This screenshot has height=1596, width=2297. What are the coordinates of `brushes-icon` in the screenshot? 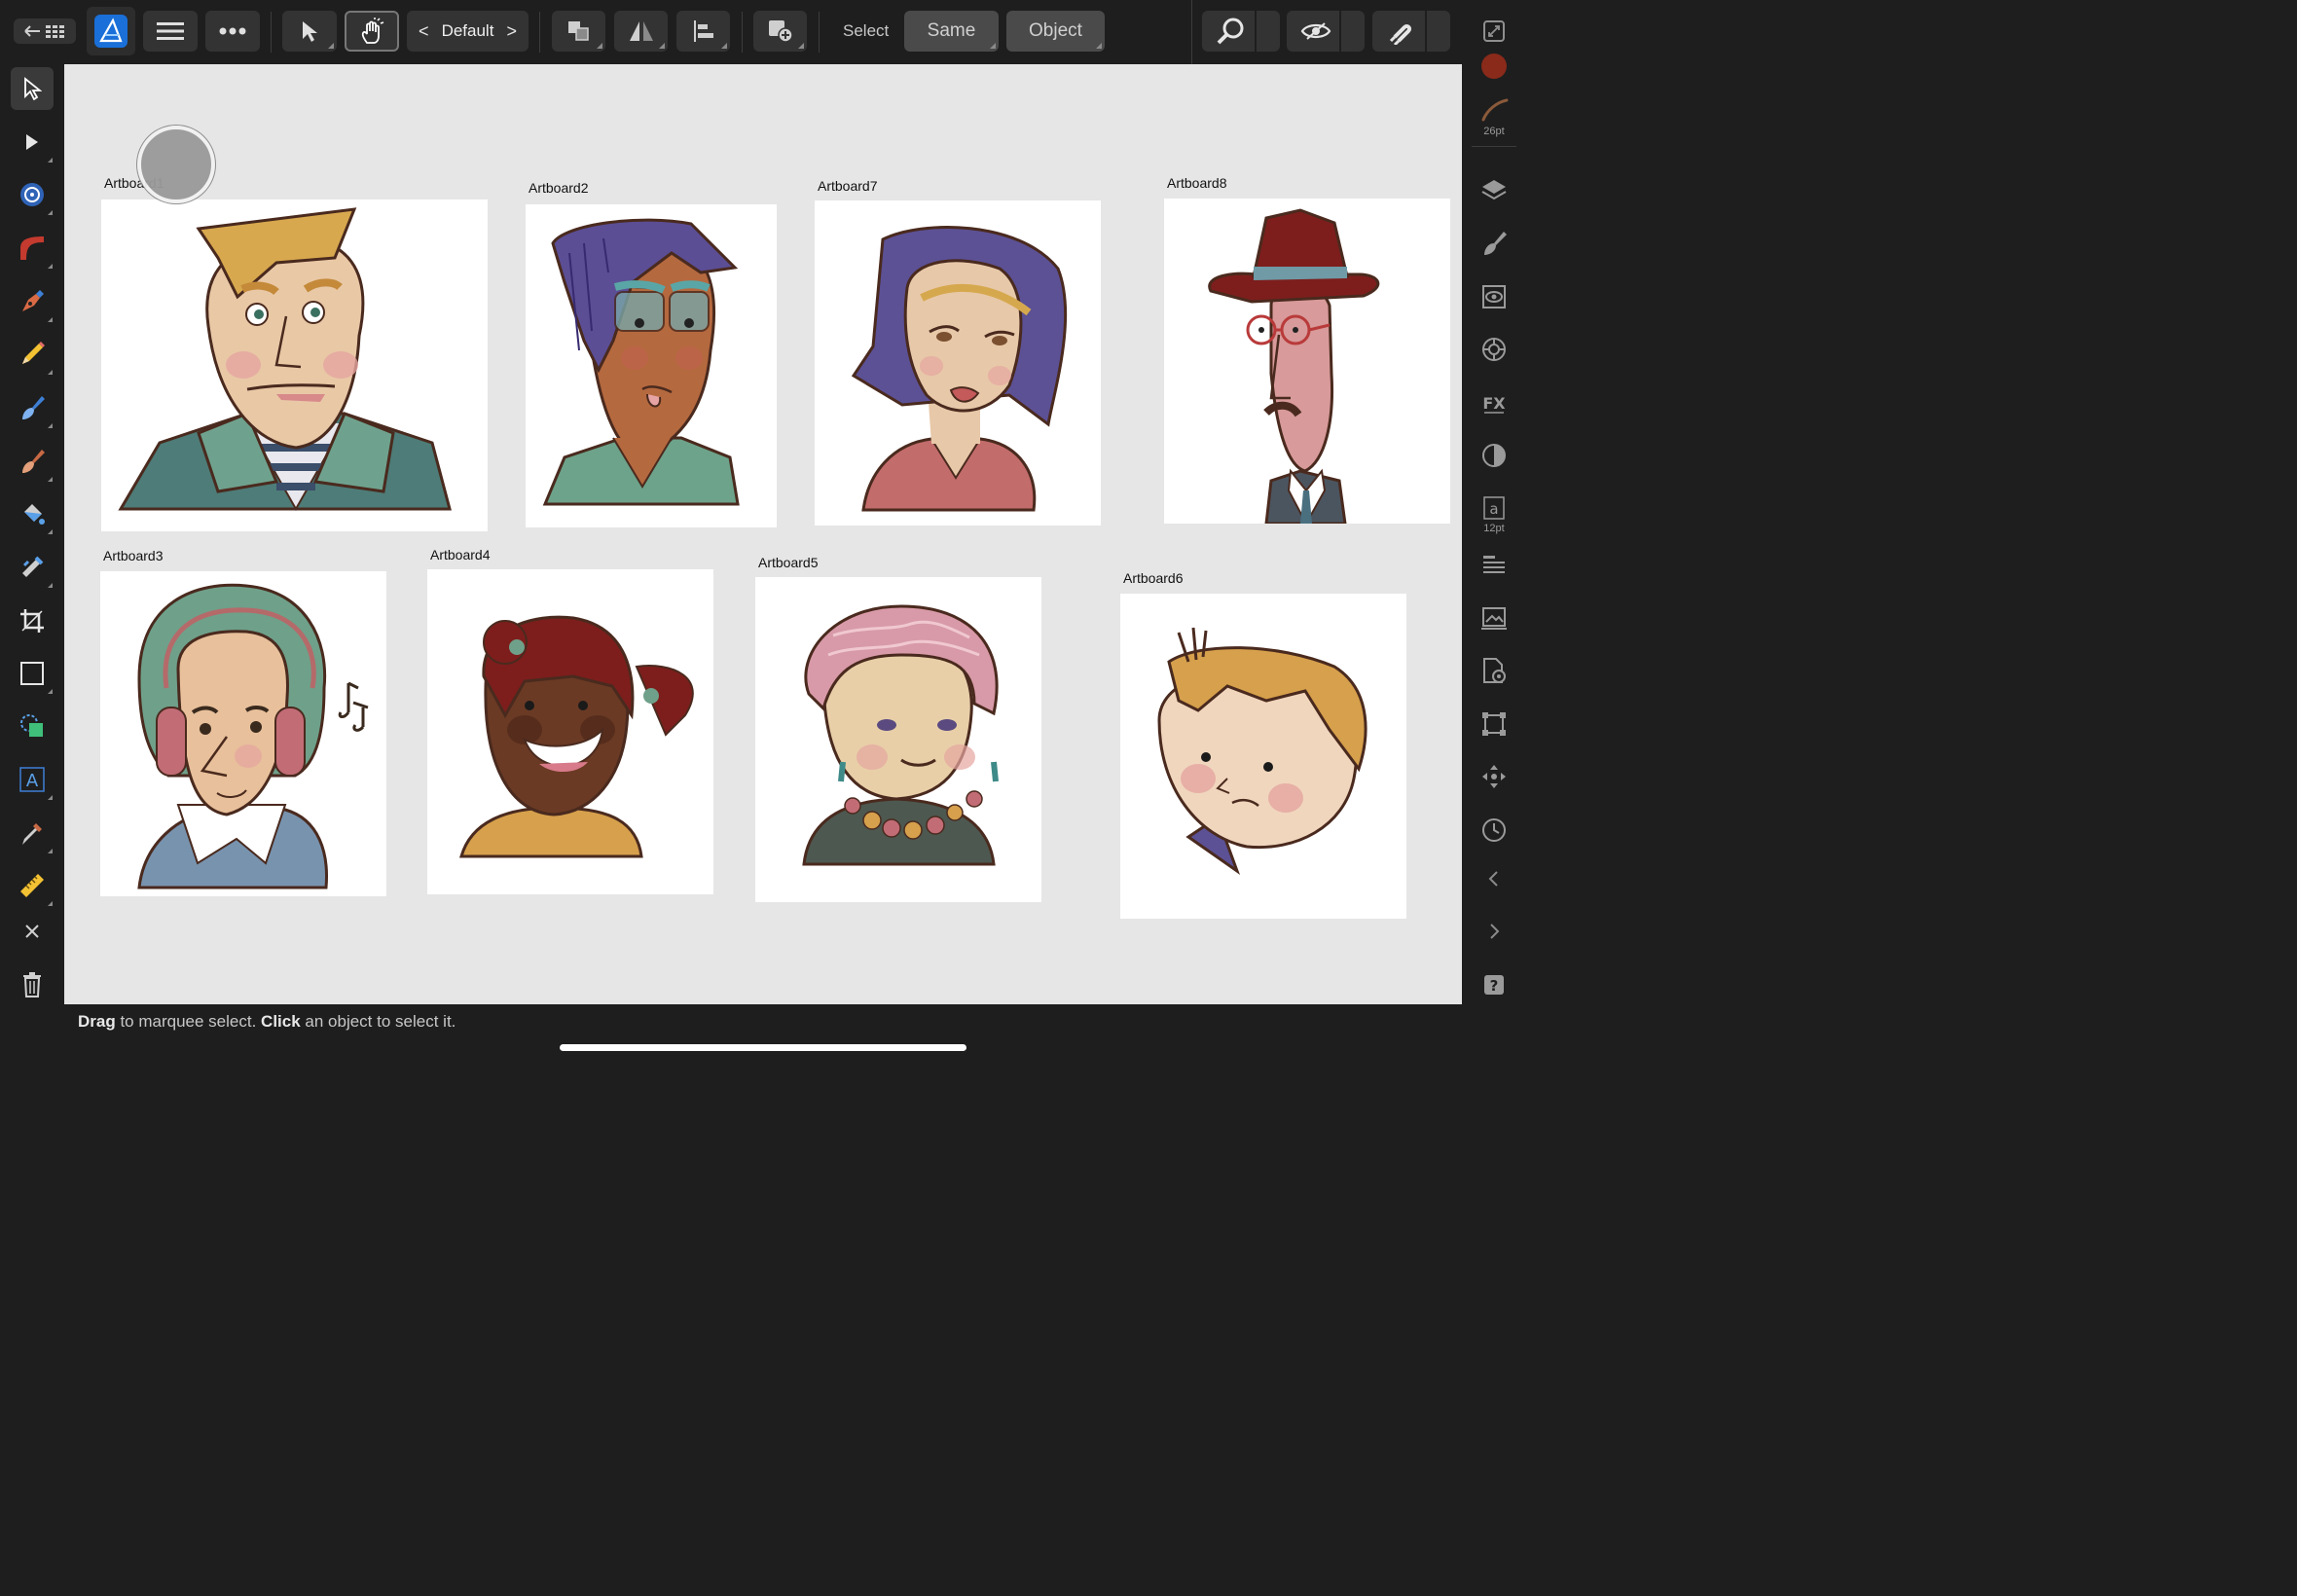 It's located at (1495, 244).